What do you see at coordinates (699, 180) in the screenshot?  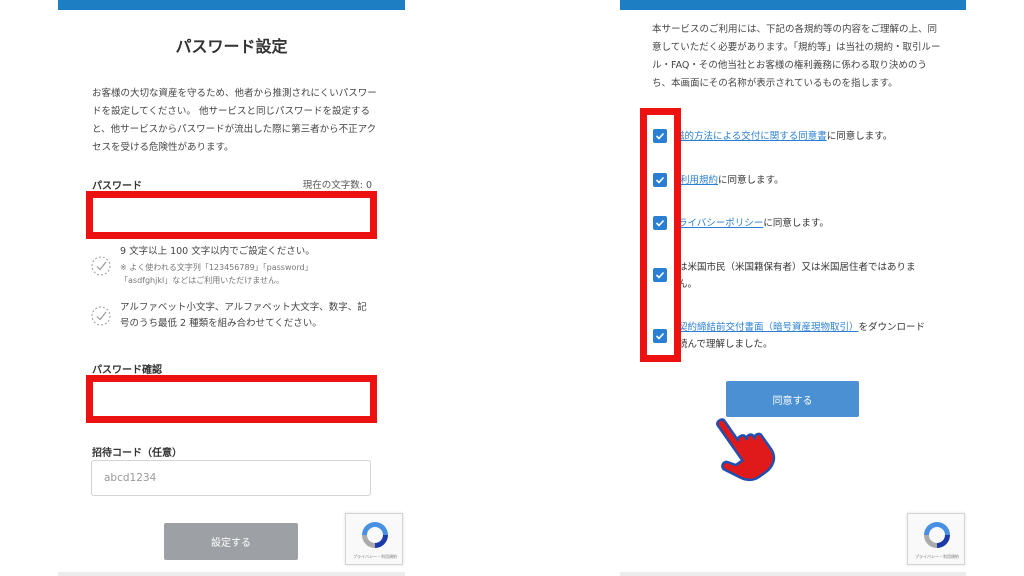 I see `term-link: 利用規約` at bounding box center [699, 180].